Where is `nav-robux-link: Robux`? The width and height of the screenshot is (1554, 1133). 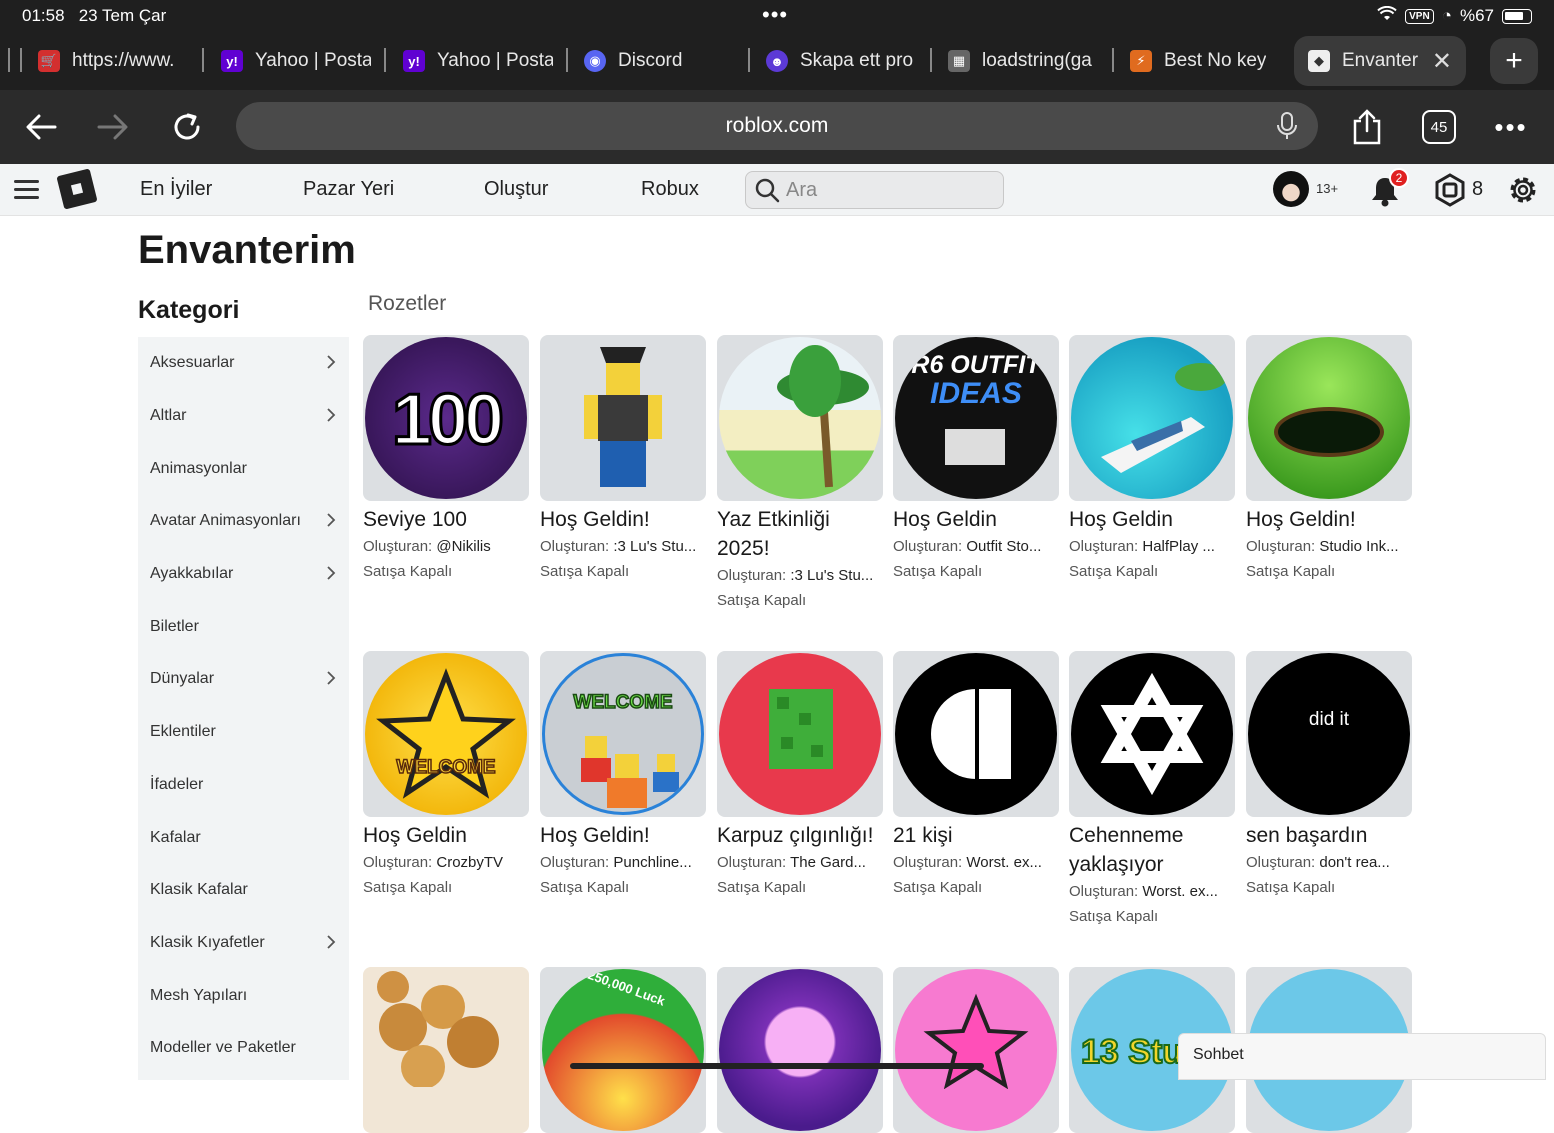 nav-robux-link: Robux is located at coordinates (670, 189).